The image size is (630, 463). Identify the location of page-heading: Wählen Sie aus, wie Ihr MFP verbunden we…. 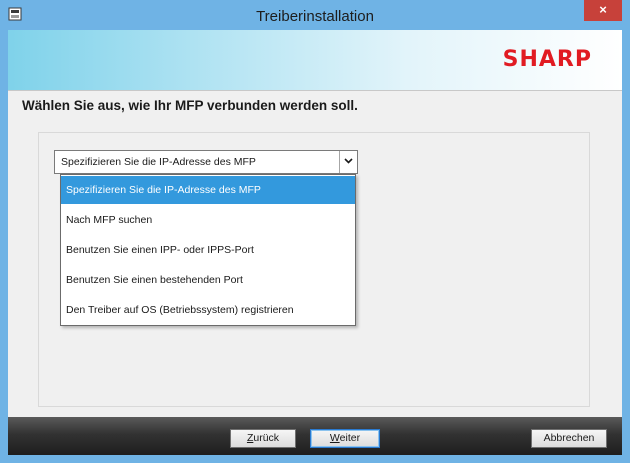
(190, 105).